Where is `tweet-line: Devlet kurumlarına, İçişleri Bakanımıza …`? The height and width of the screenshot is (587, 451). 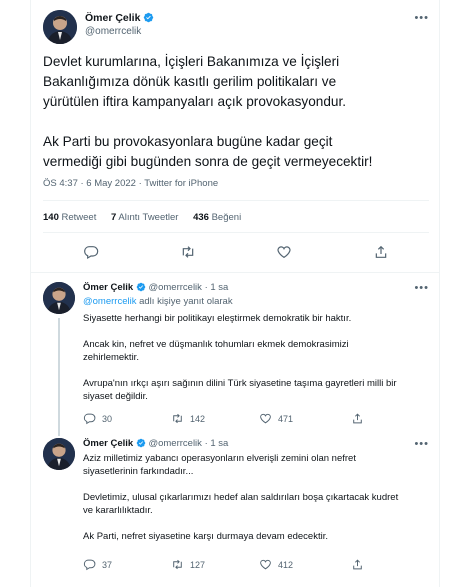 tweet-line: Devlet kurumlarına, İçişleri Bakanımıza … is located at coordinates (191, 61).